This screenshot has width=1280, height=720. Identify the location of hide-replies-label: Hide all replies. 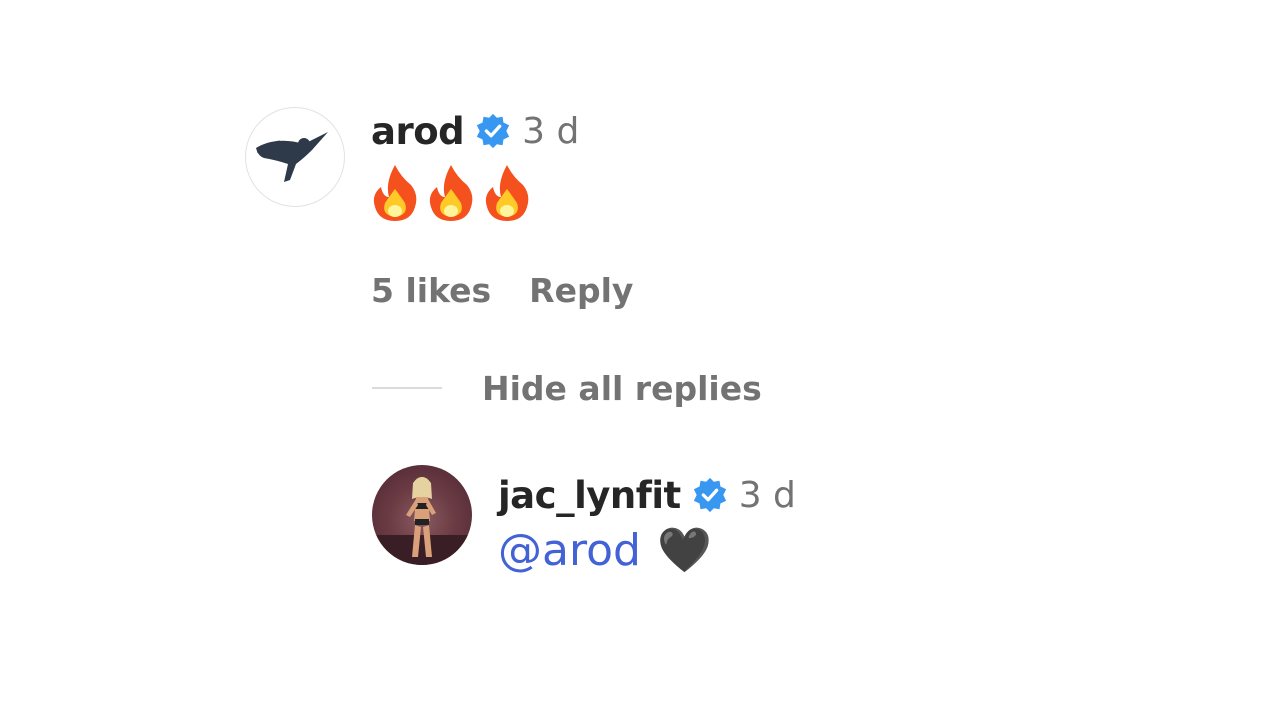
(622, 388).